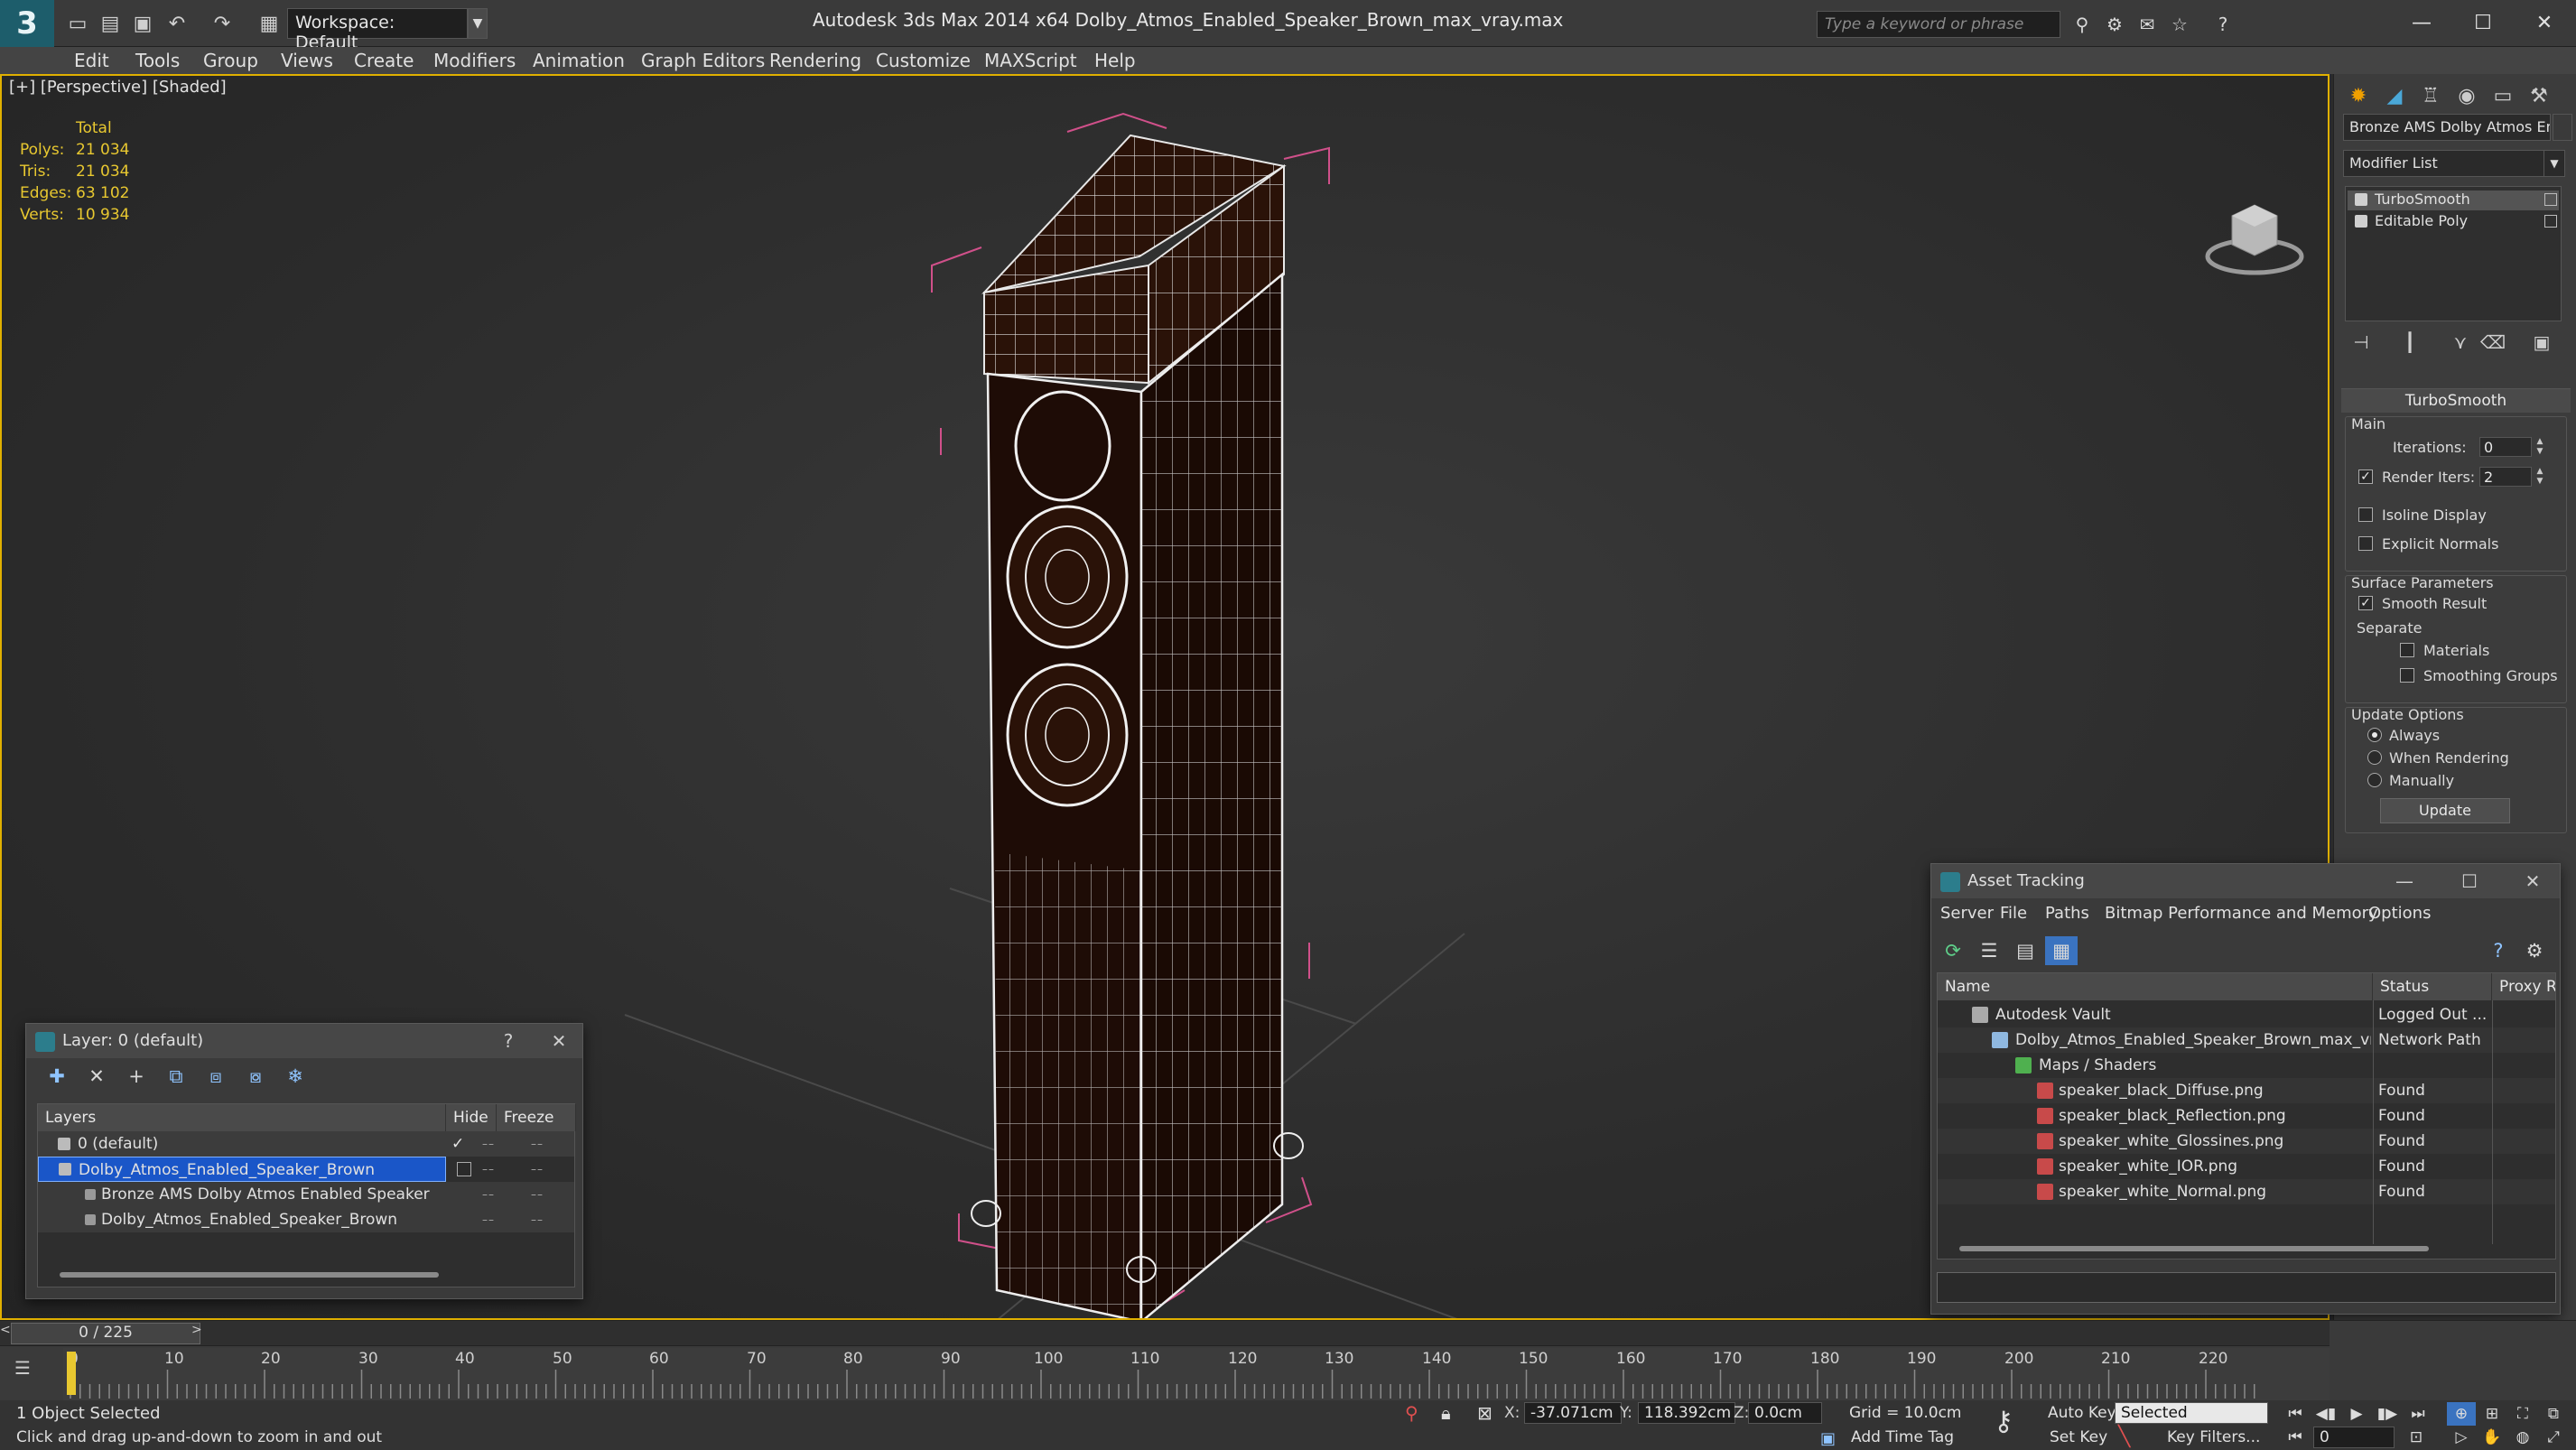  I want to click on viewcube-icon, so click(2254, 234).